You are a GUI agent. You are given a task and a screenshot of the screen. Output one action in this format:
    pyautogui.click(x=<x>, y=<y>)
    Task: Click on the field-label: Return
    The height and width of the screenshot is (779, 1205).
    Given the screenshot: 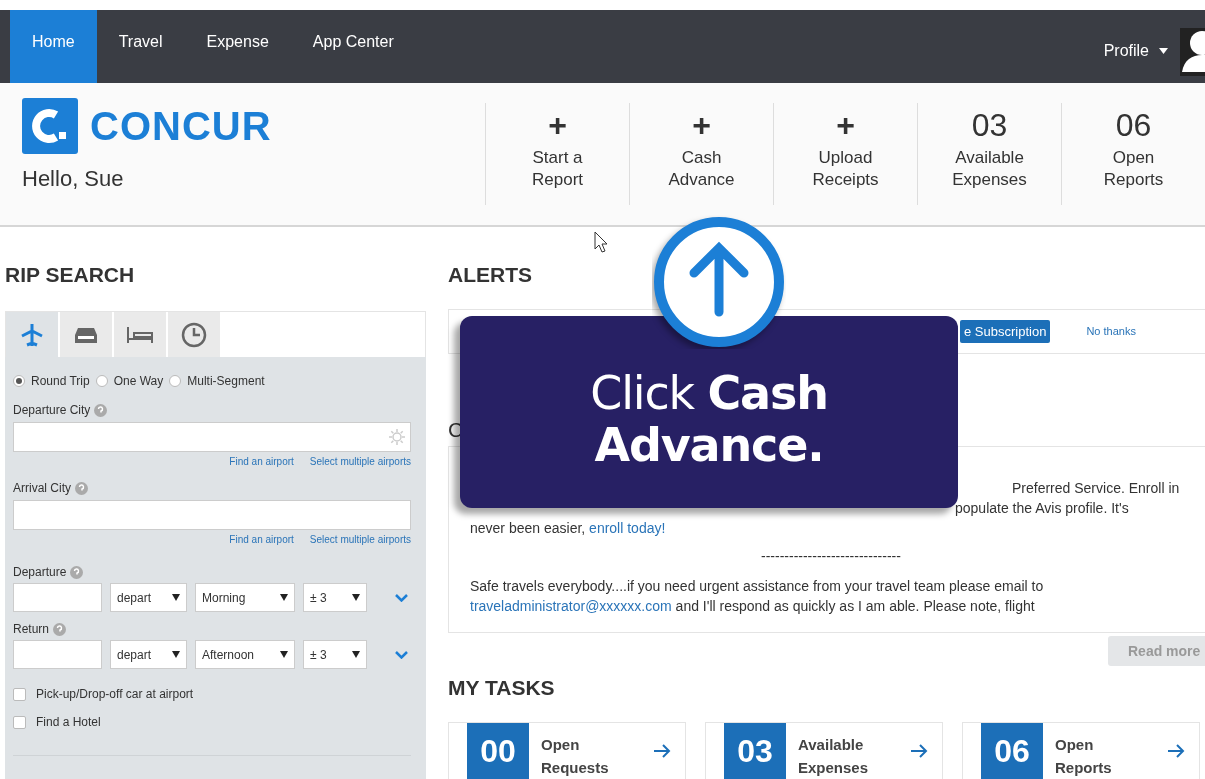 What is the action you would take?
    pyautogui.click(x=31, y=629)
    